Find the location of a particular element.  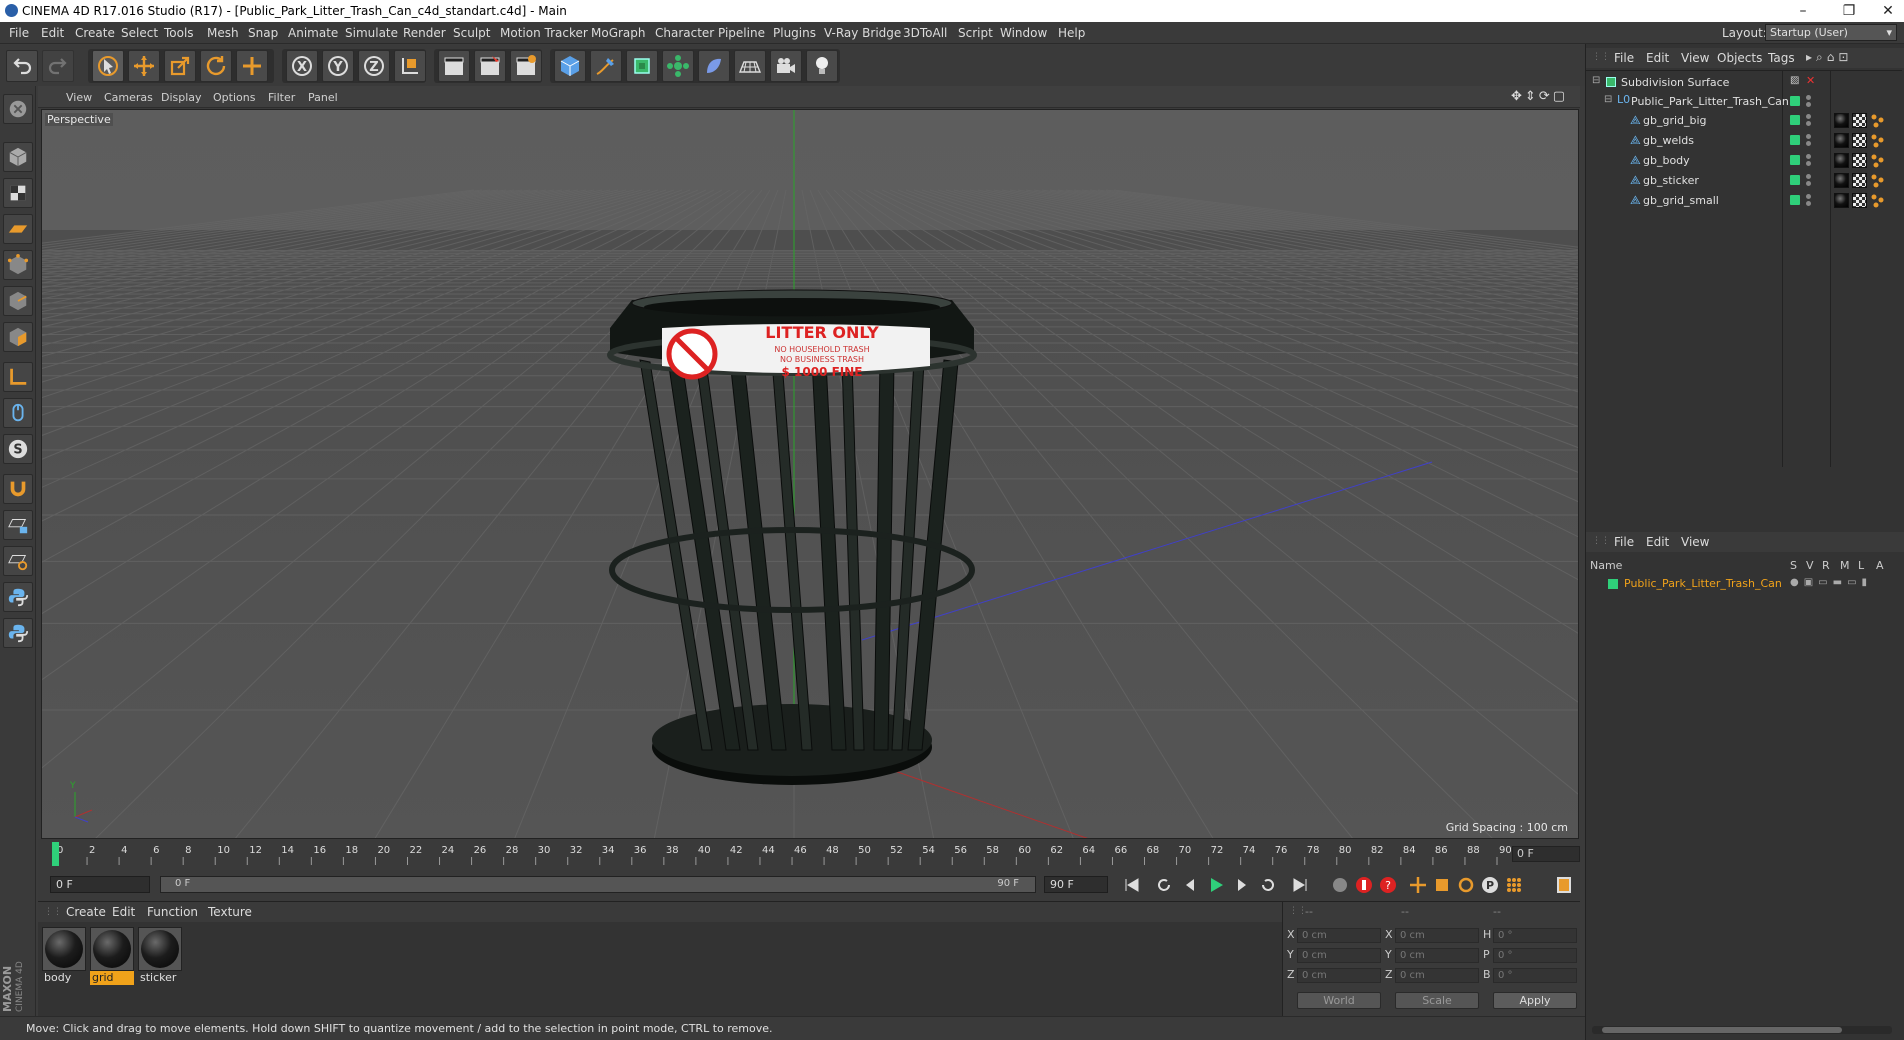

layer-row: Public_Park_Litter_Trash_Can ●▣▭▬▭▮ is located at coordinates (1744, 583).